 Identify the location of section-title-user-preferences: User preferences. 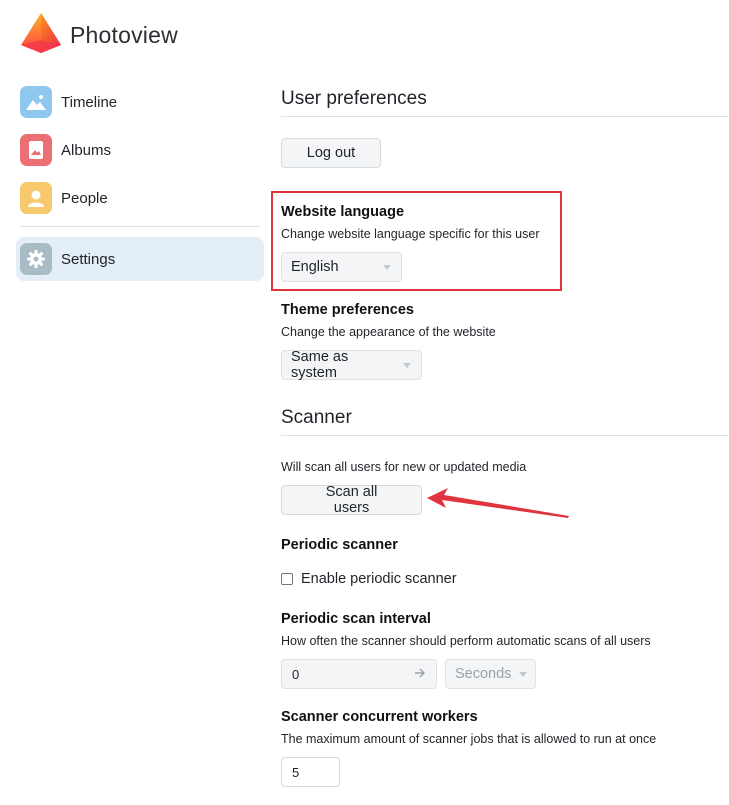
(354, 98).